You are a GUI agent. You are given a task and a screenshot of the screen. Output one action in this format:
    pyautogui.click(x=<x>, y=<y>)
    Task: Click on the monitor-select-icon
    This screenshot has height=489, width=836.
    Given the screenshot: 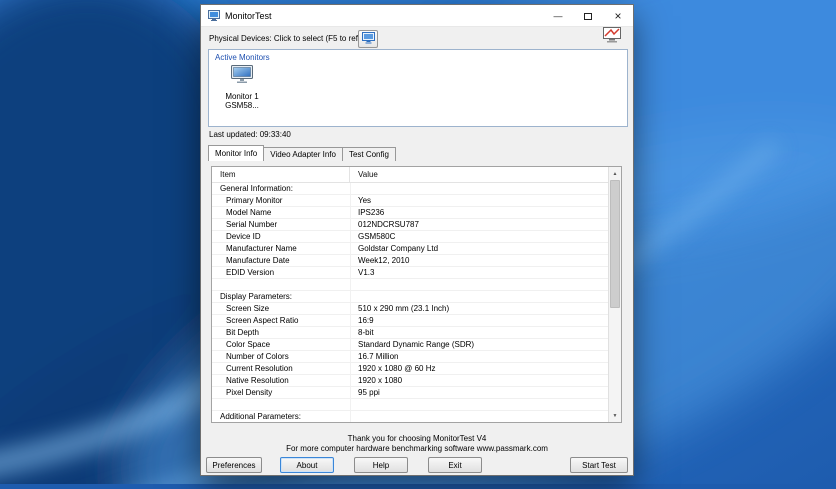 What is the action you would take?
    pyautogui.click(x=368, y=39)
    